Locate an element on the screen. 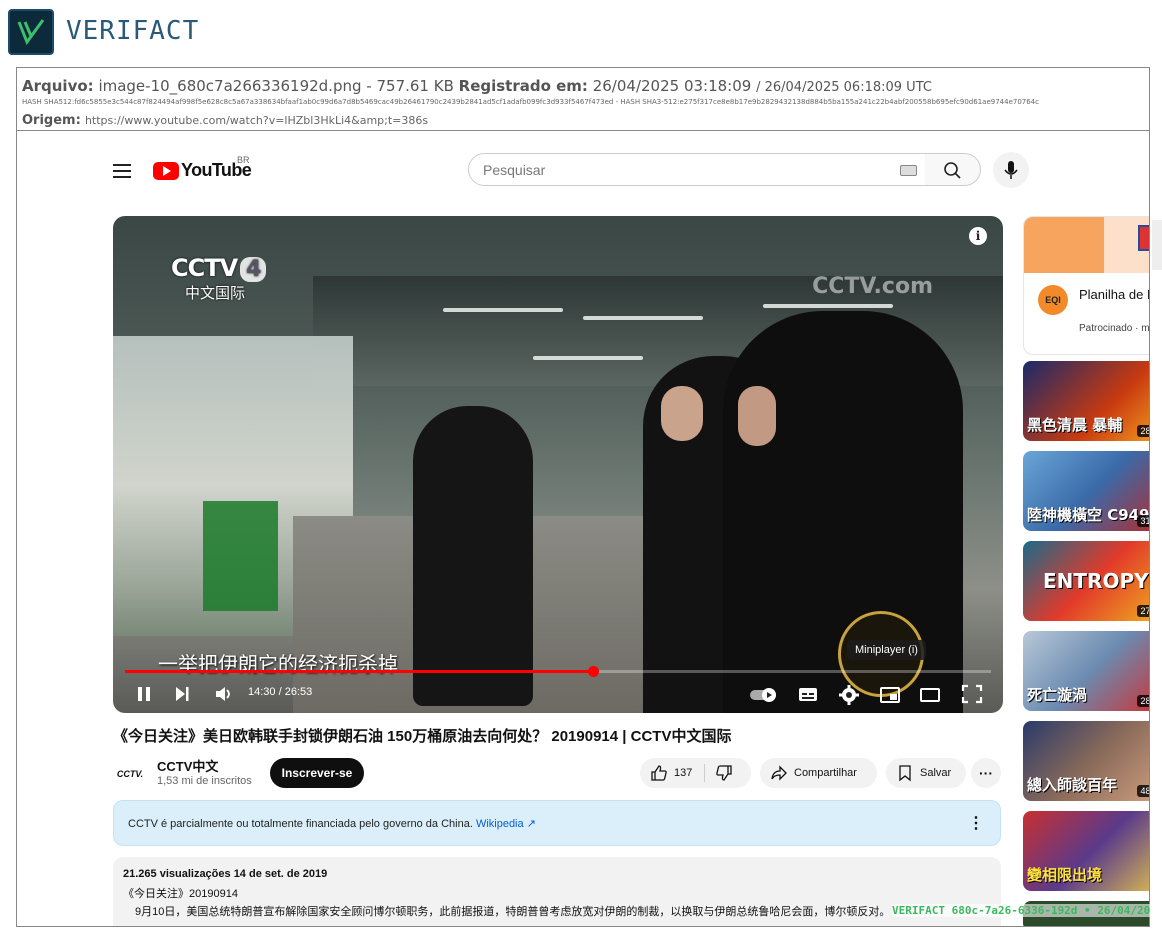  thumb-title: 黑色清晨 暴輔 is located at coordinates (1075, 425).